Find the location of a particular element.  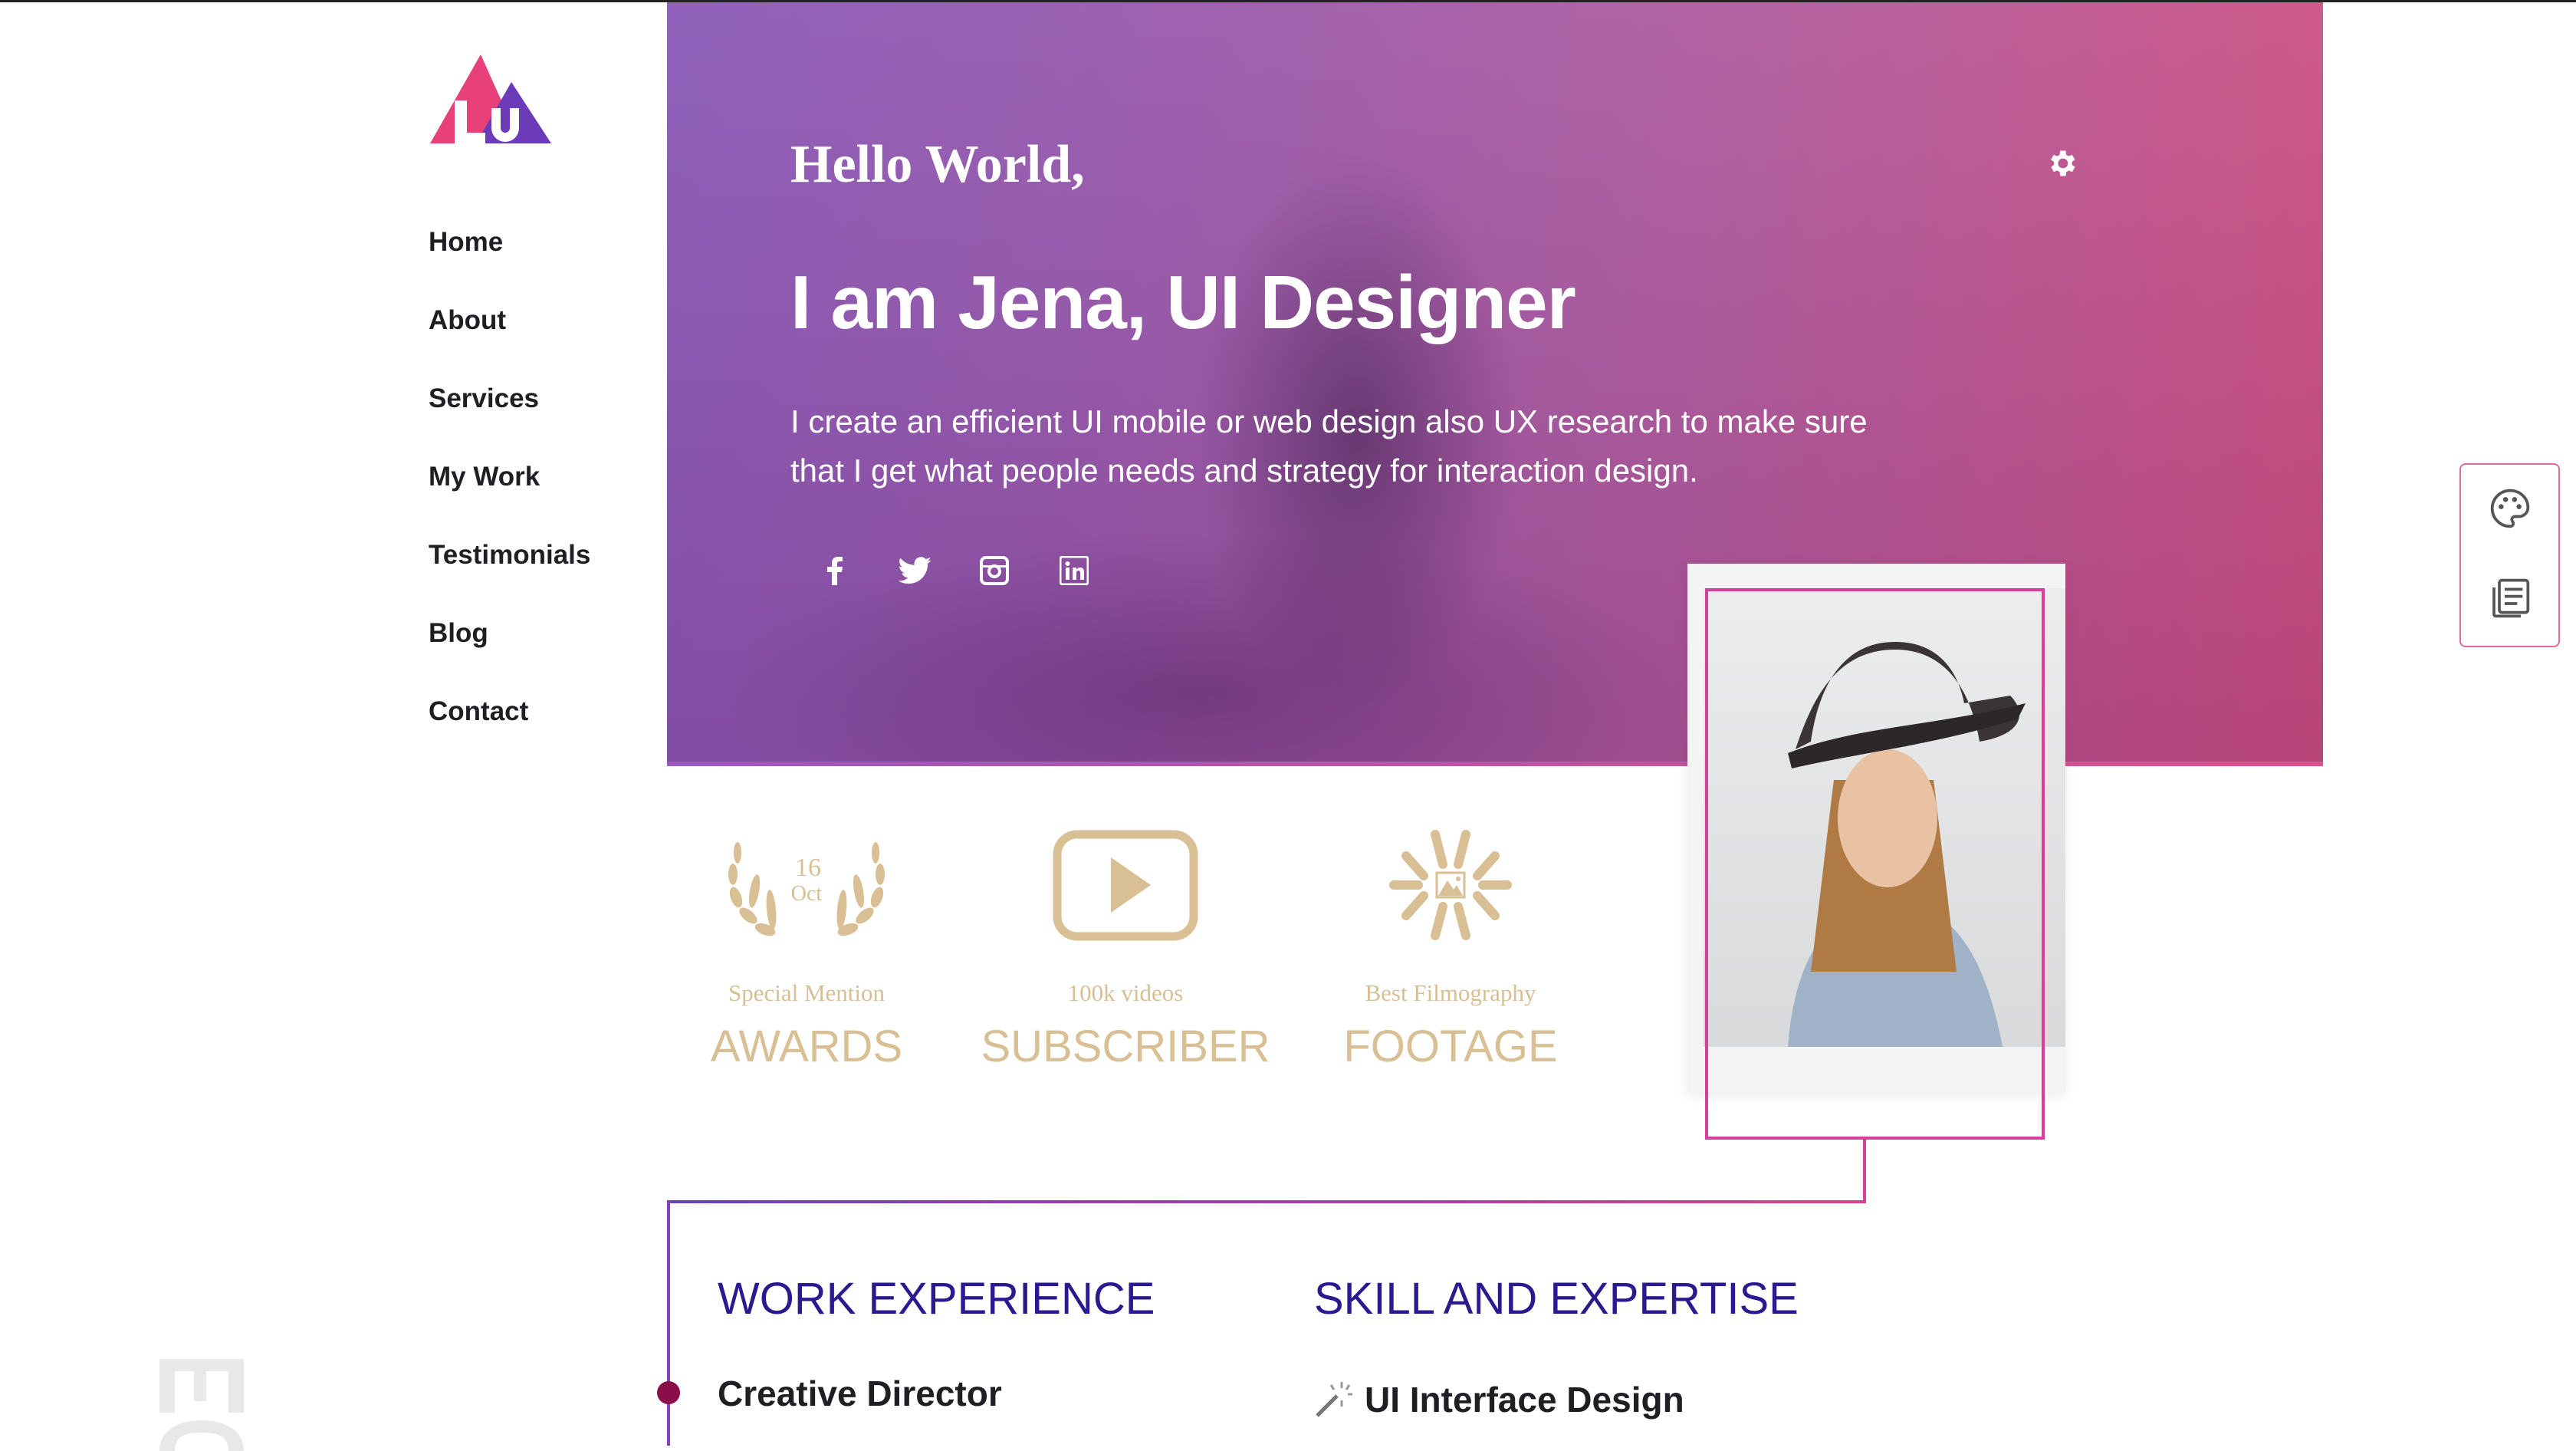

nav-testimonials: Testimonials is located at coordinates (510, 579).